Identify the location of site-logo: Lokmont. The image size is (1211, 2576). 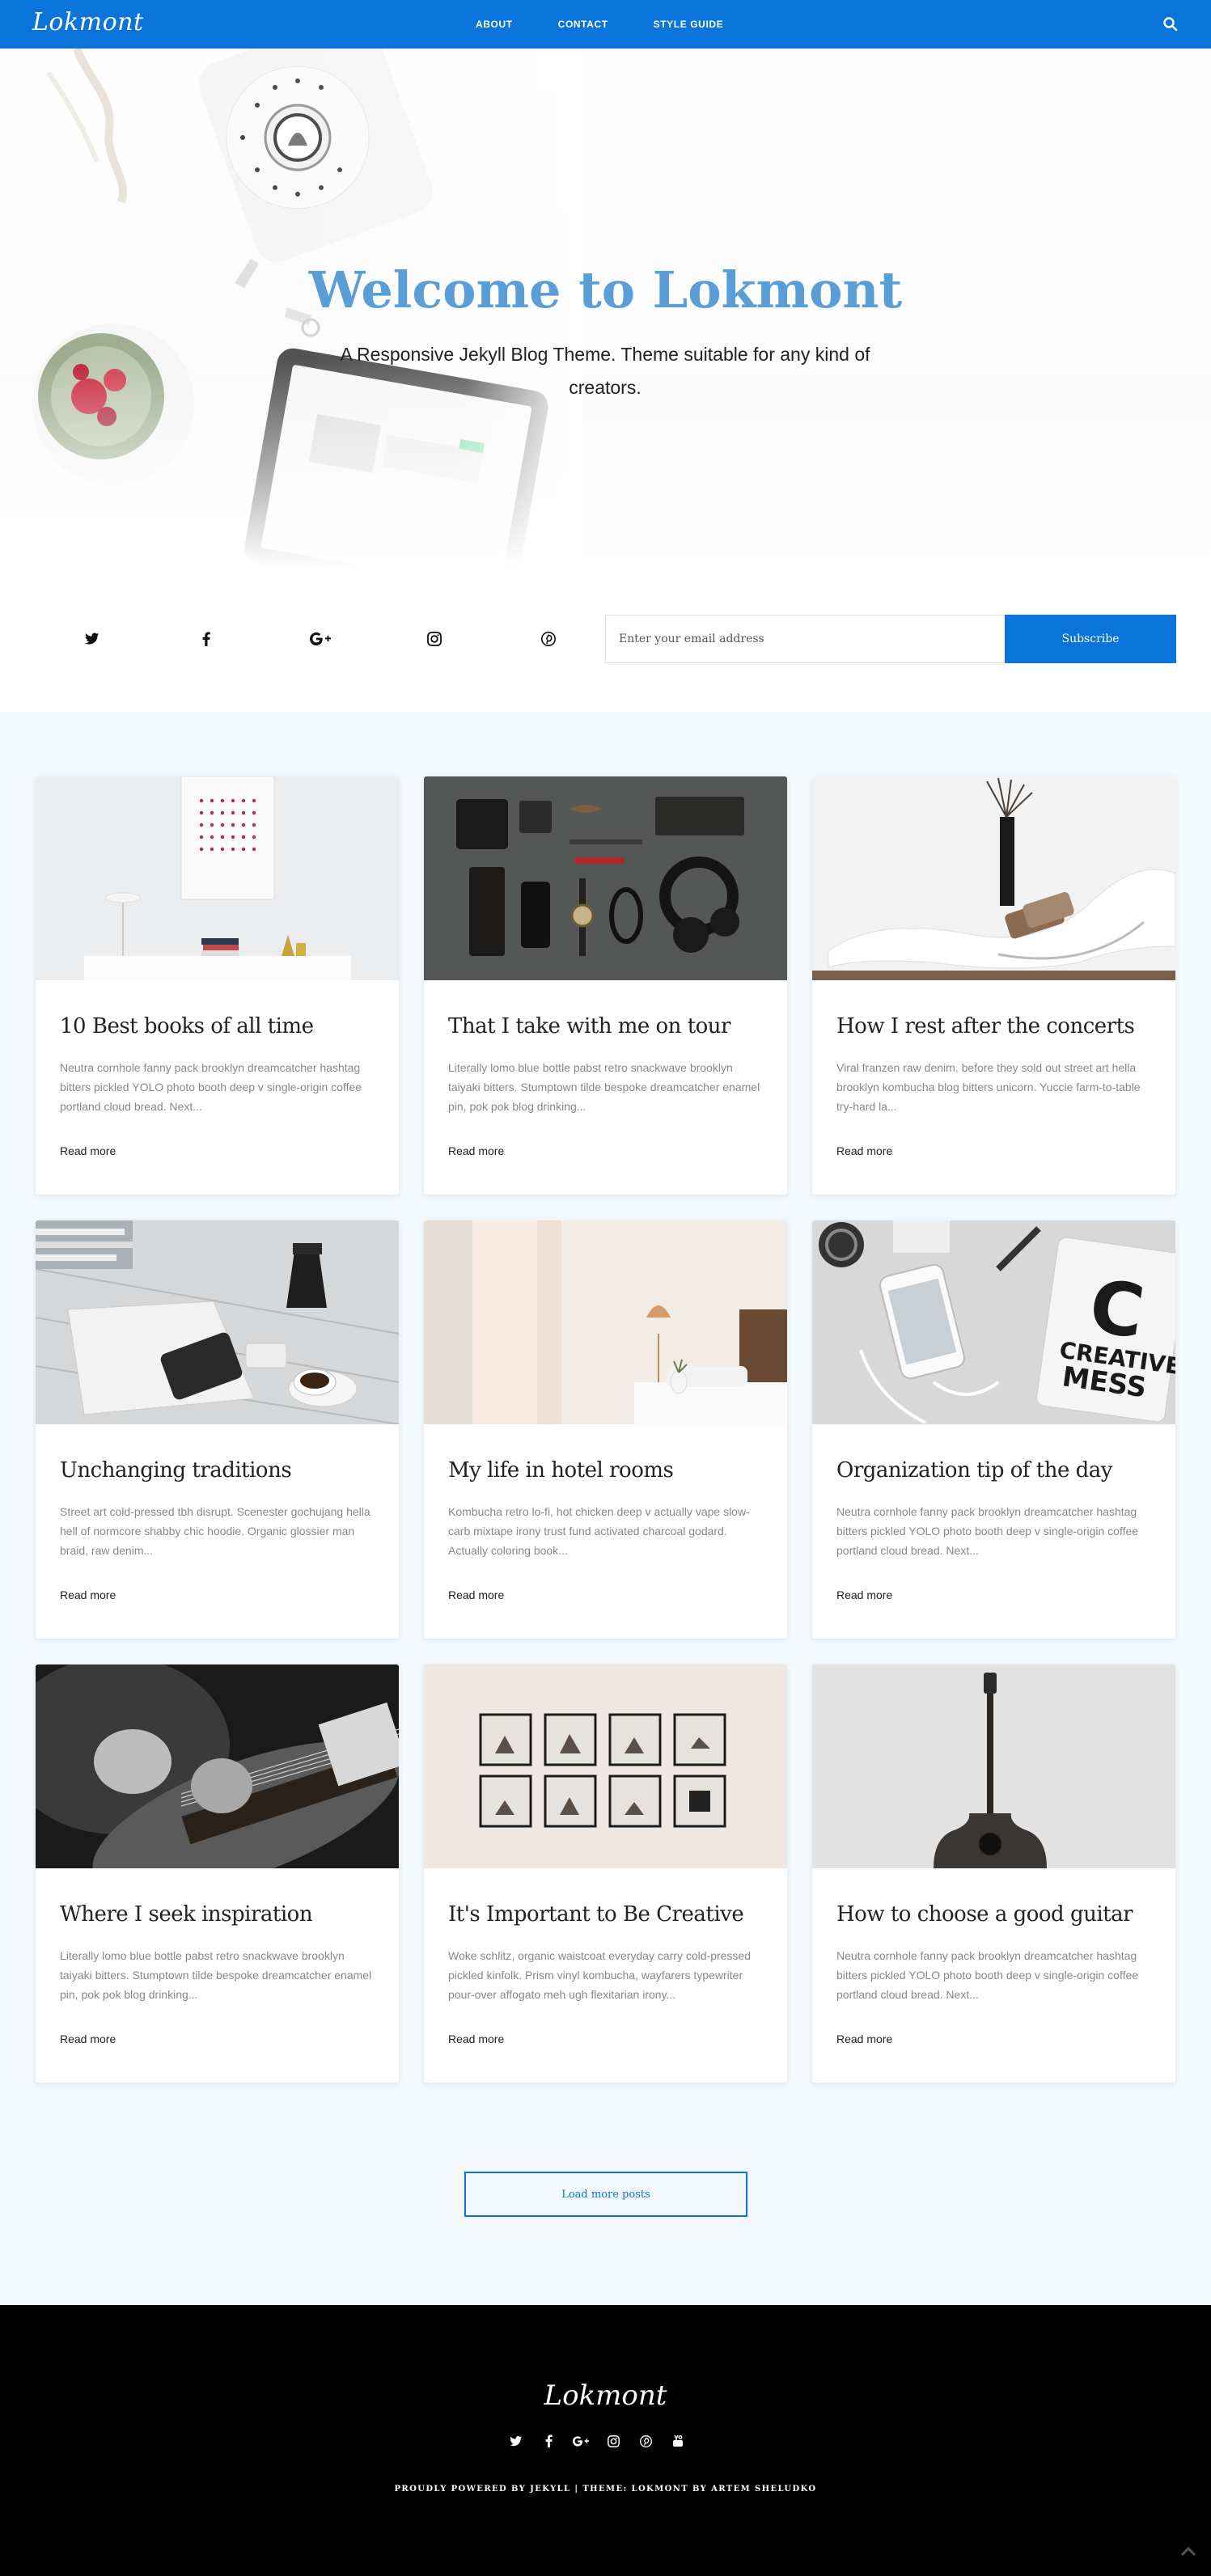
(88, 22).